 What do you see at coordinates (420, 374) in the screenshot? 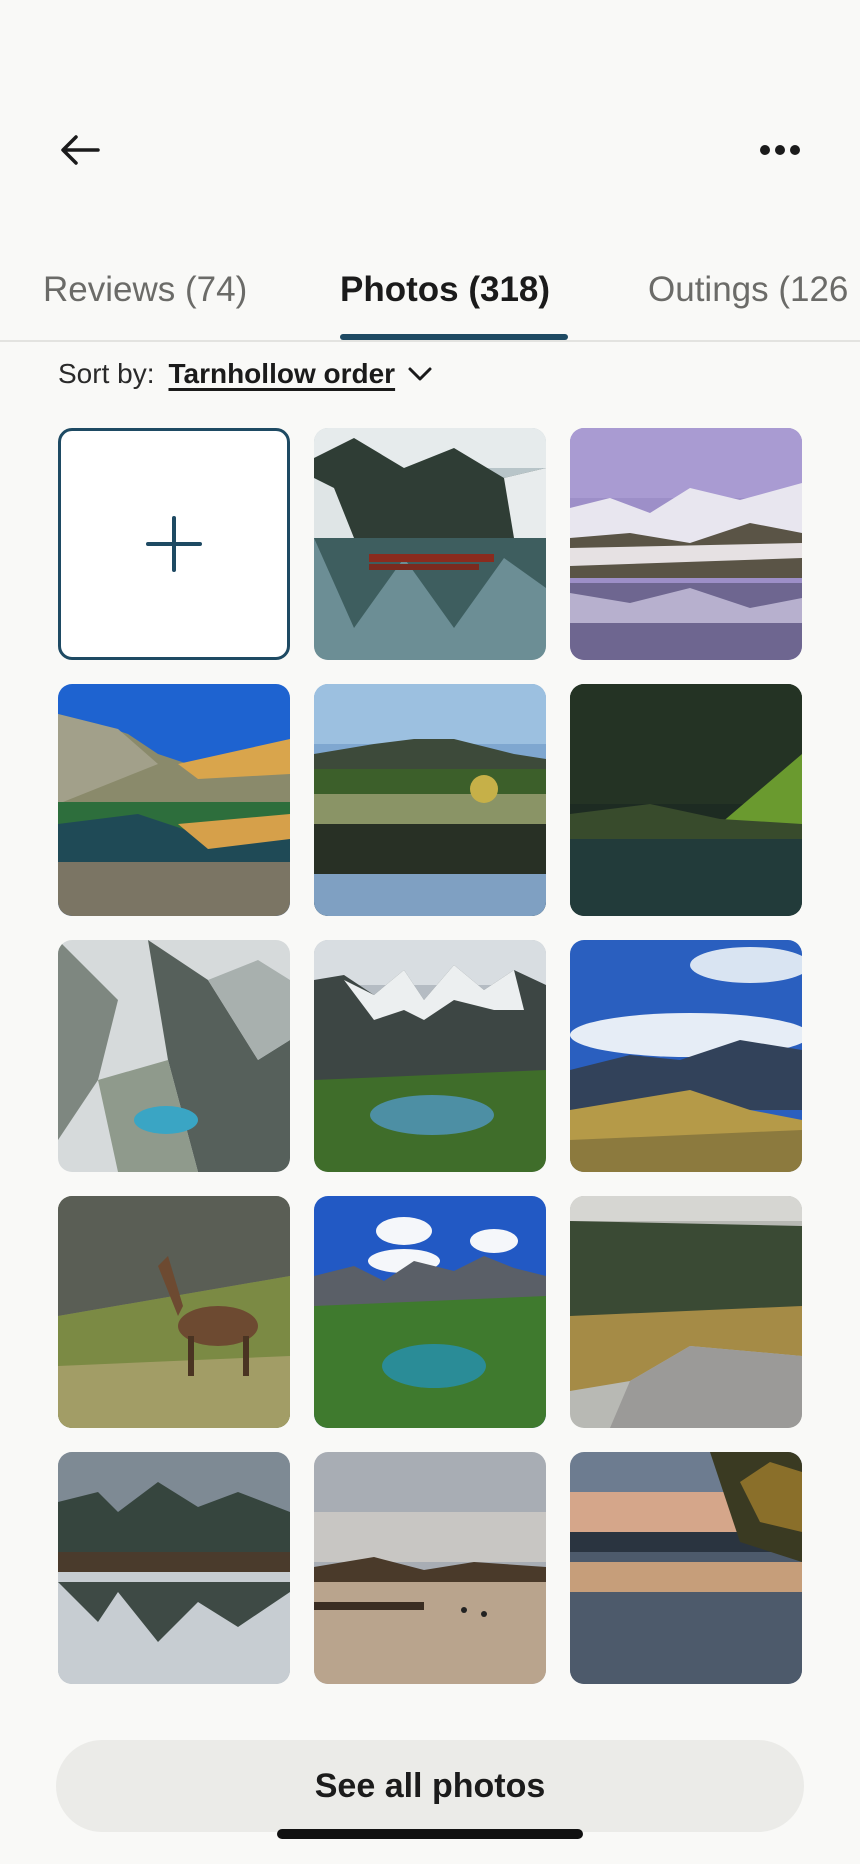
I see `chevron-down-icon` at bounding box center [420, 374].